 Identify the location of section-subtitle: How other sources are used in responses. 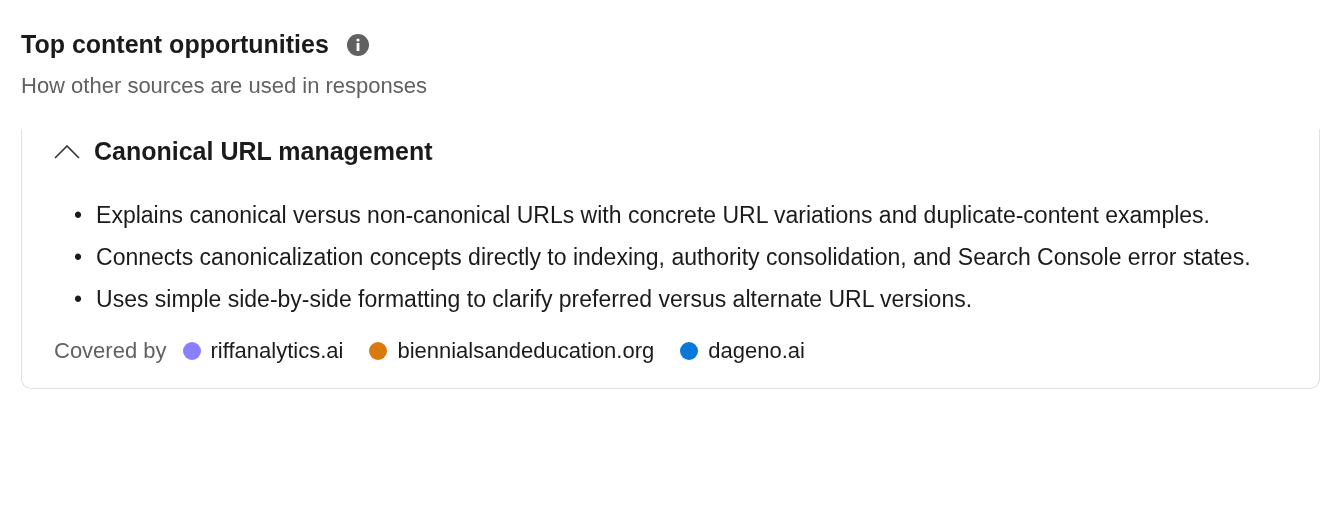
(224, 86).